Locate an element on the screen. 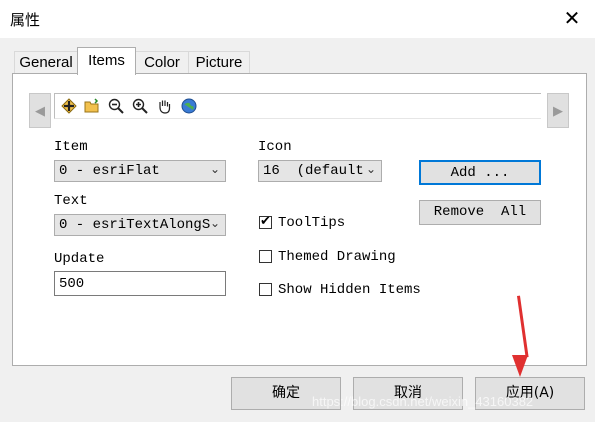  tooltips-checkbox: ✔ is located at coordinates (265, 221).